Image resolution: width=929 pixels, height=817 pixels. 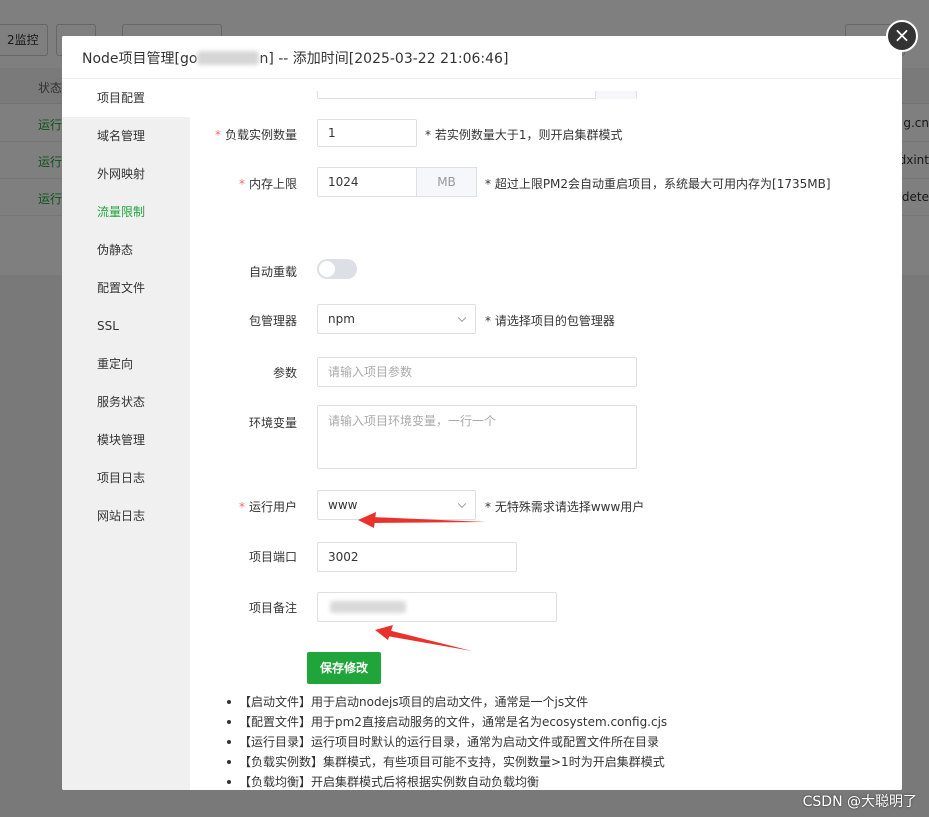 What do you see at coordinates (446, 702) in the screenshot?
I see `list-item: 【启动文件】用于启动nodejs项目的启动文件，通常是一个js文件` at bounding box center [446, 702].